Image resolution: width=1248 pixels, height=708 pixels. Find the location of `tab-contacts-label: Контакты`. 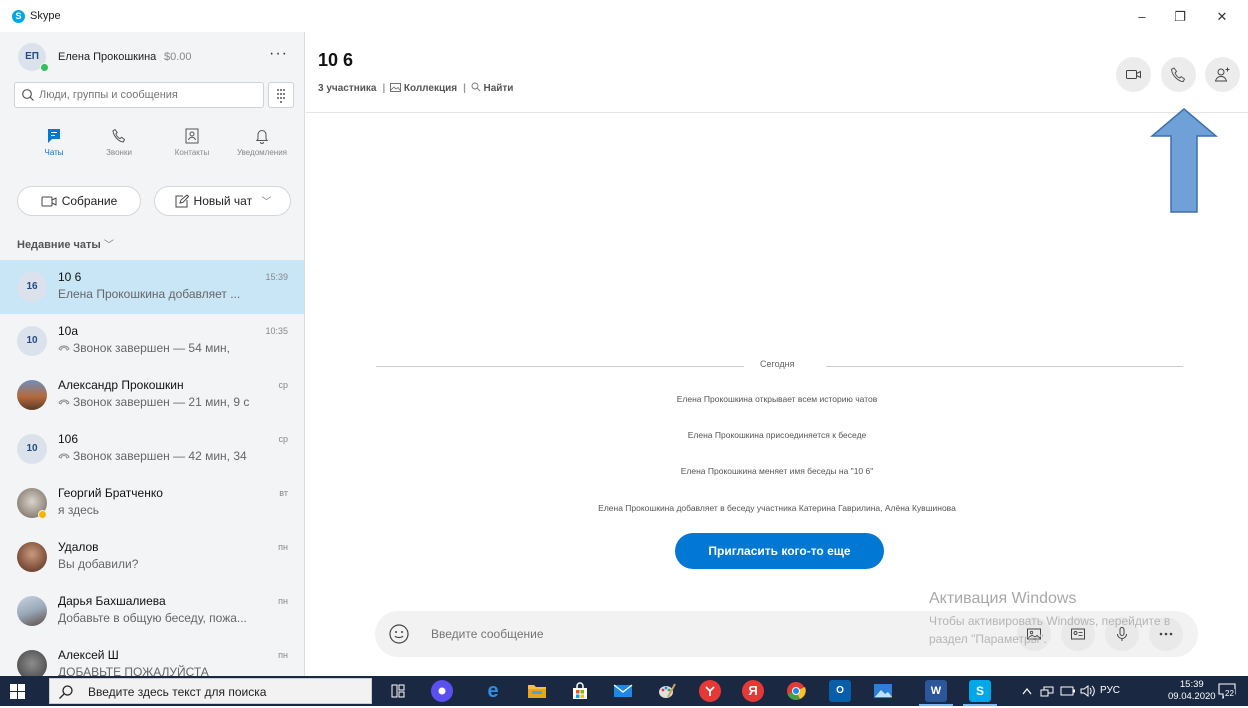

tab-contacts-label: Контакты is located at coordinates (192, 152).